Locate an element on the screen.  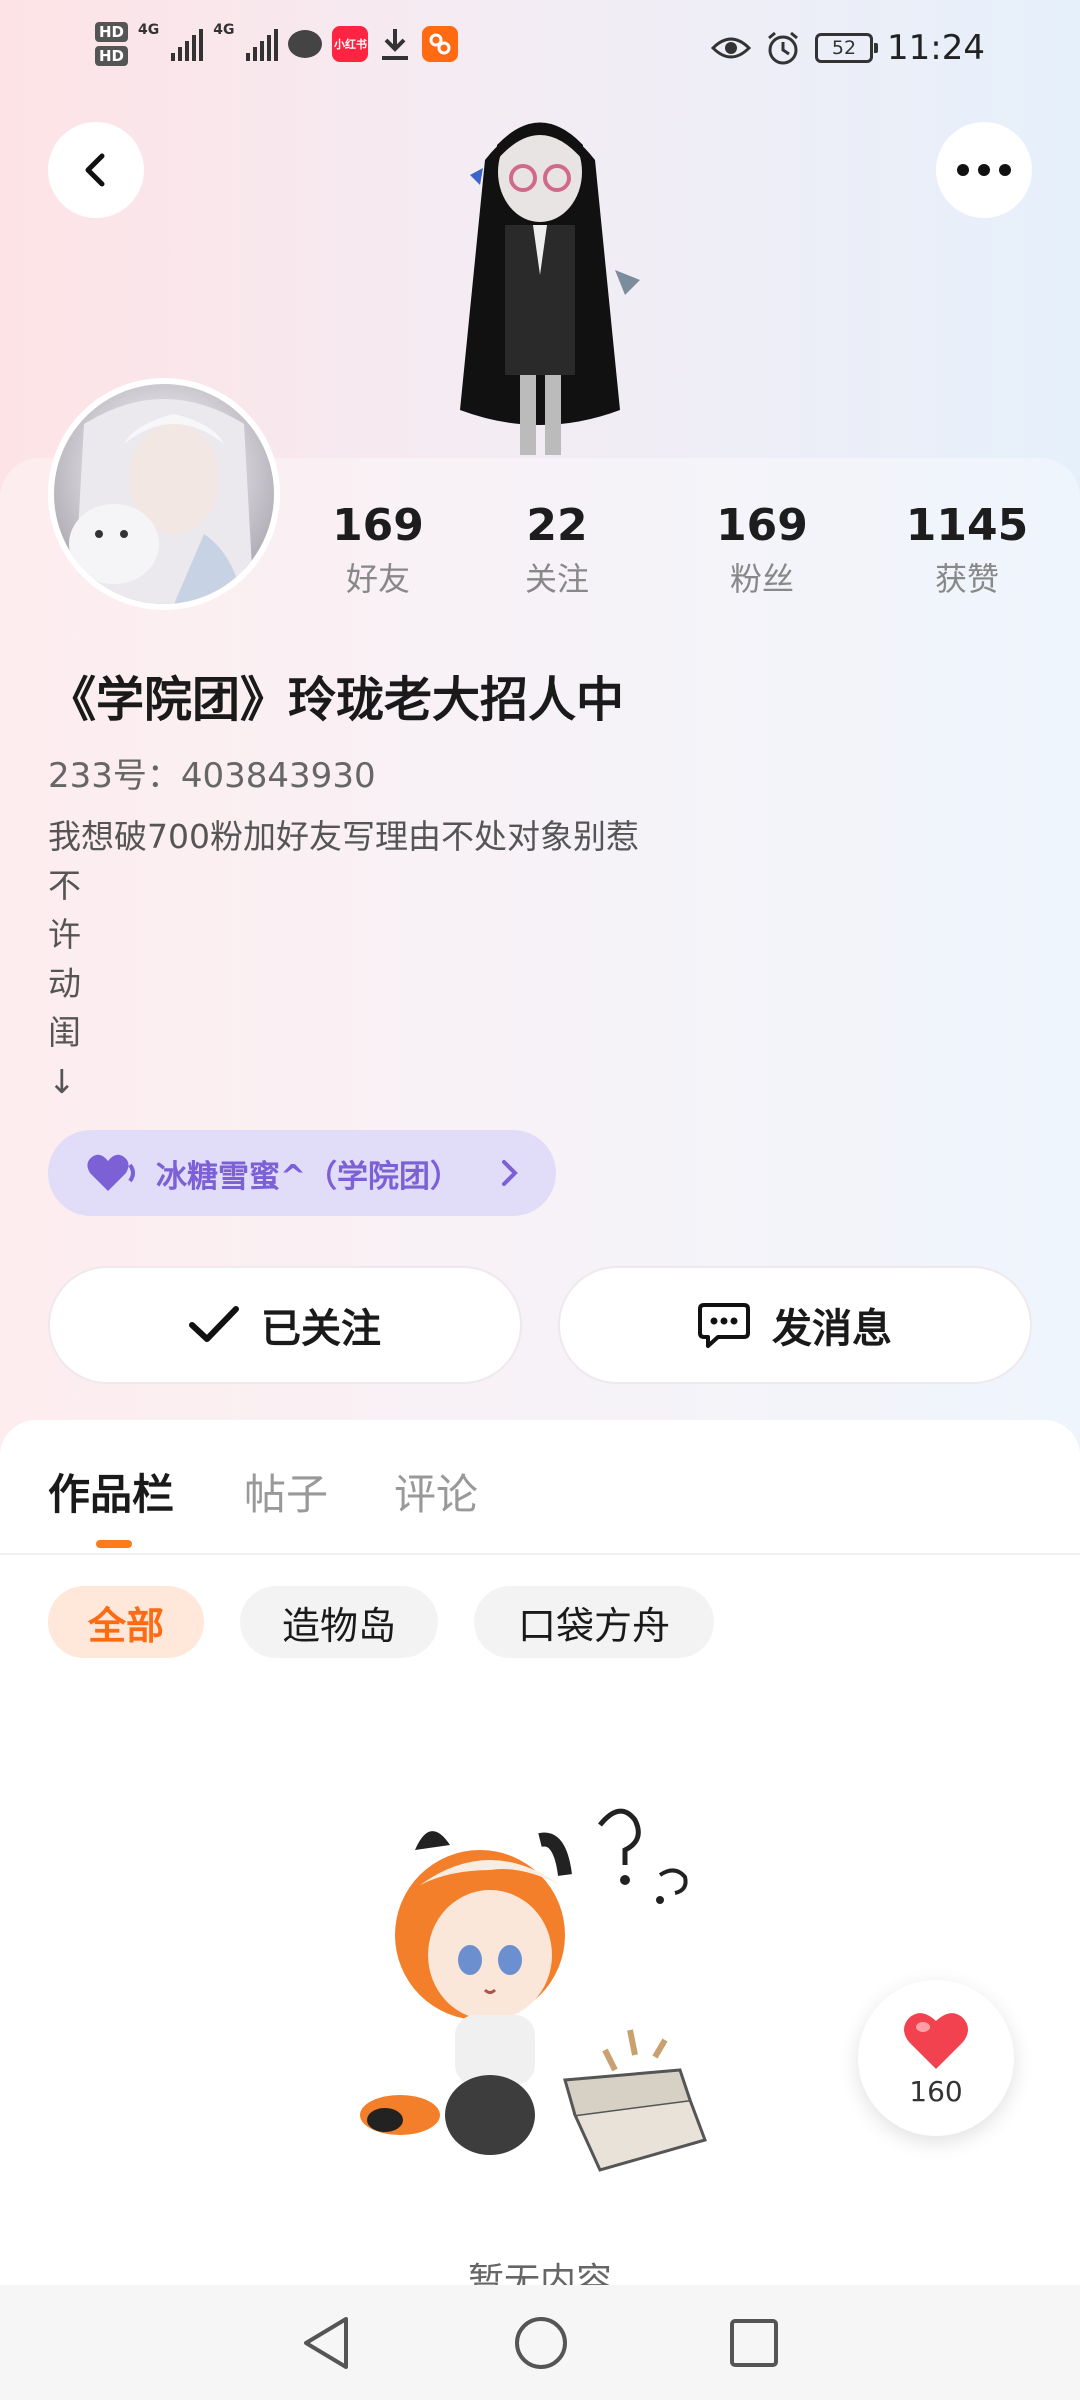
filter-chip-pocket-ark: 口袋方舟 is located at coordinates (594, 1622).